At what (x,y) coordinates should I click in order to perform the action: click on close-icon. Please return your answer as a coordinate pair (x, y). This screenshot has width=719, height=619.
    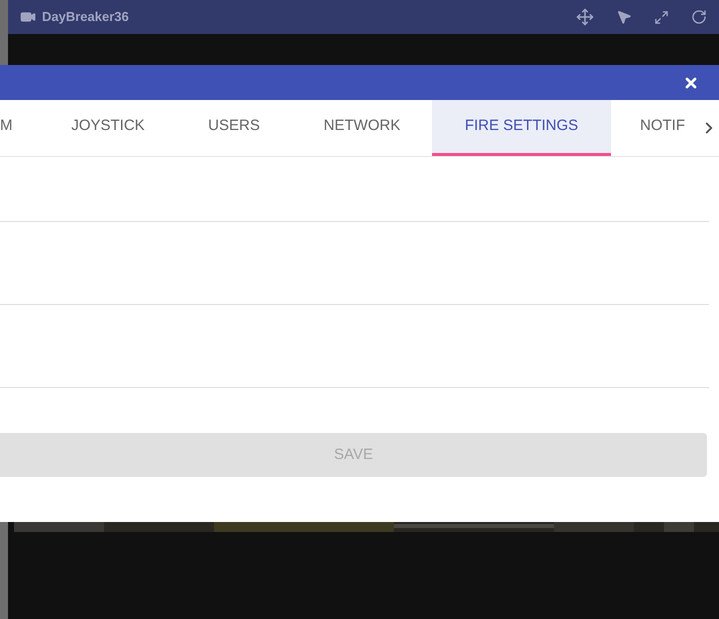
    Looking at the image, I should click on (691, 82).